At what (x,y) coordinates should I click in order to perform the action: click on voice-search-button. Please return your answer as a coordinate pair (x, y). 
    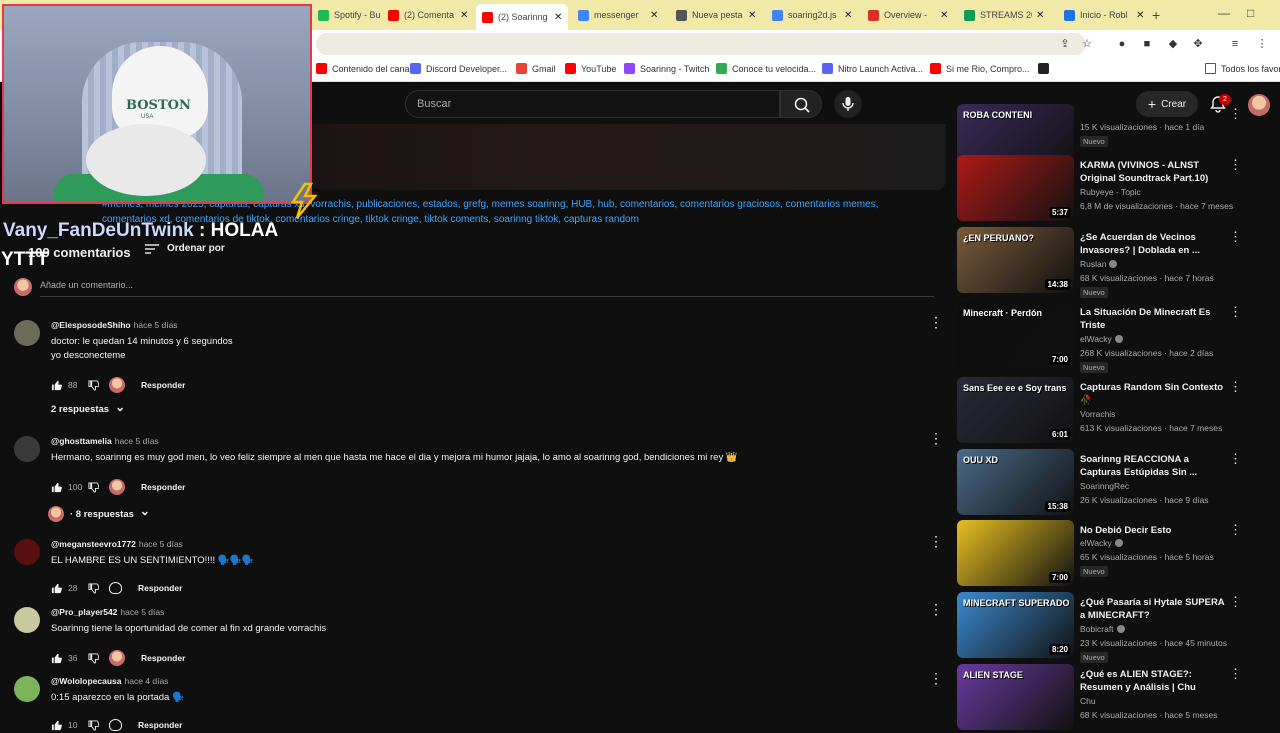
    Looking at the image, I should click on (848, 104).